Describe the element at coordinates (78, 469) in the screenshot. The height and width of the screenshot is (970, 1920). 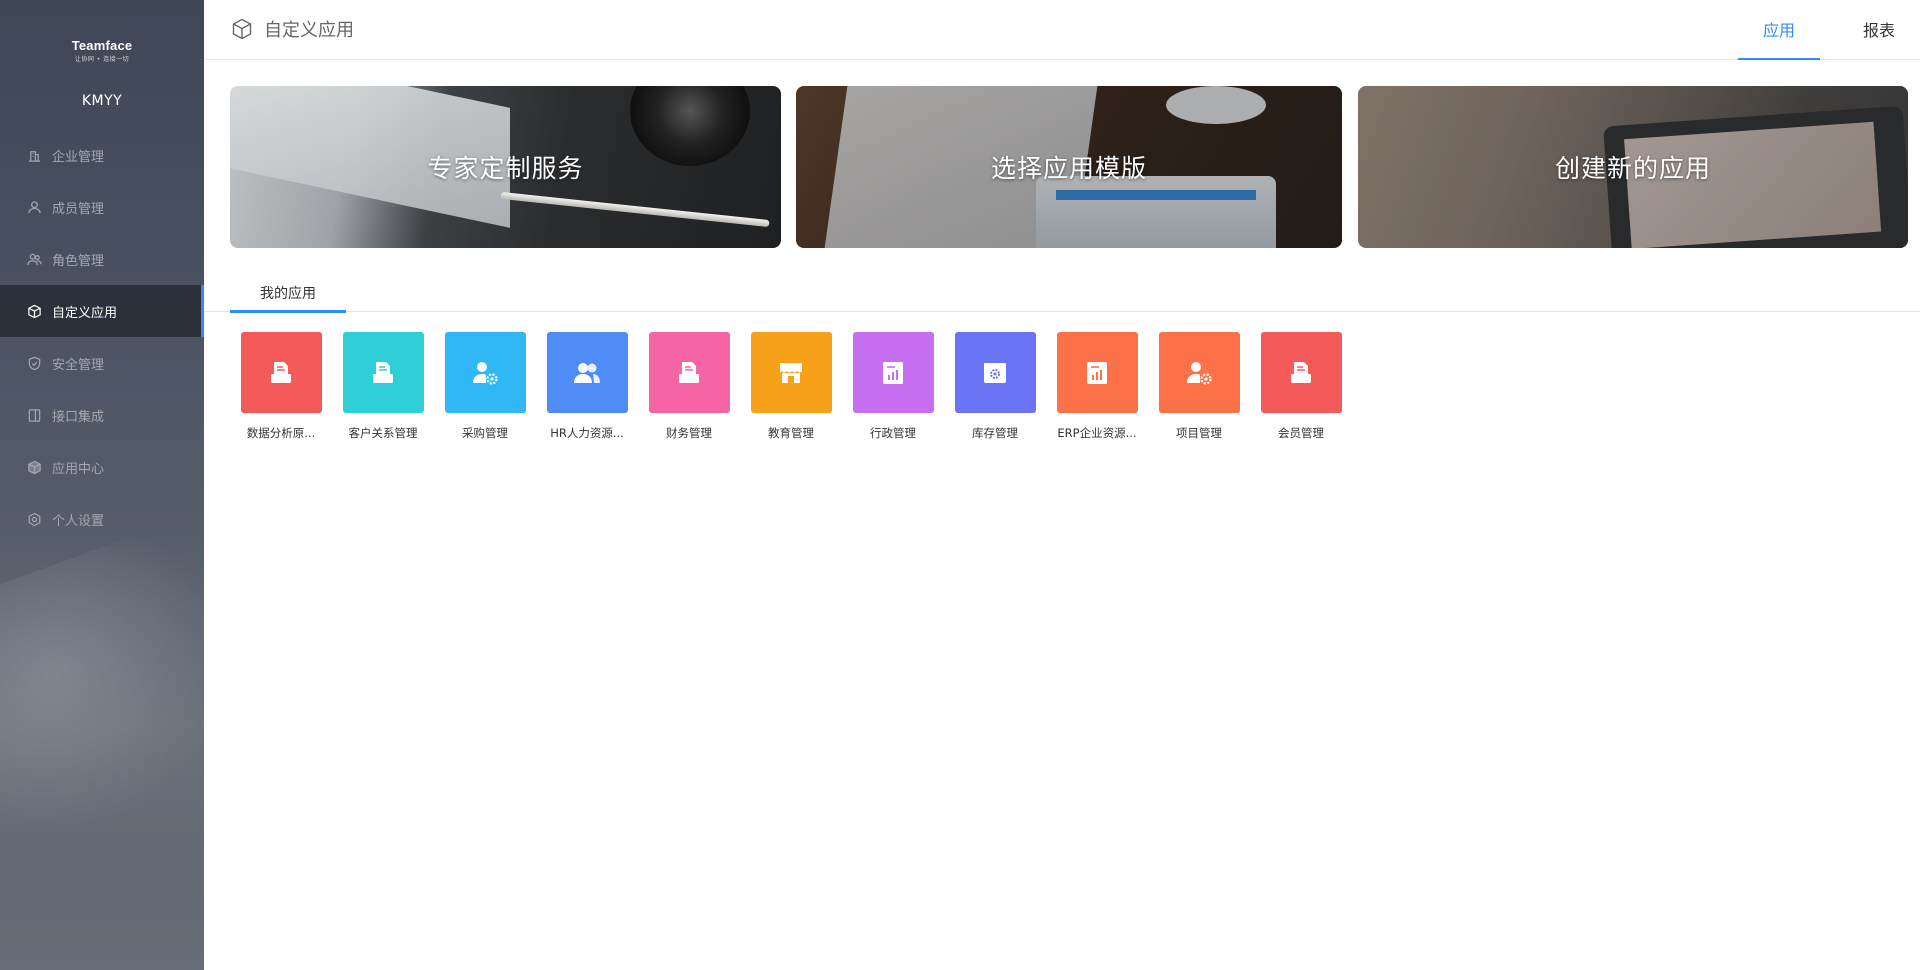
I see `sidebar-item-label: 应用中心` at that location.